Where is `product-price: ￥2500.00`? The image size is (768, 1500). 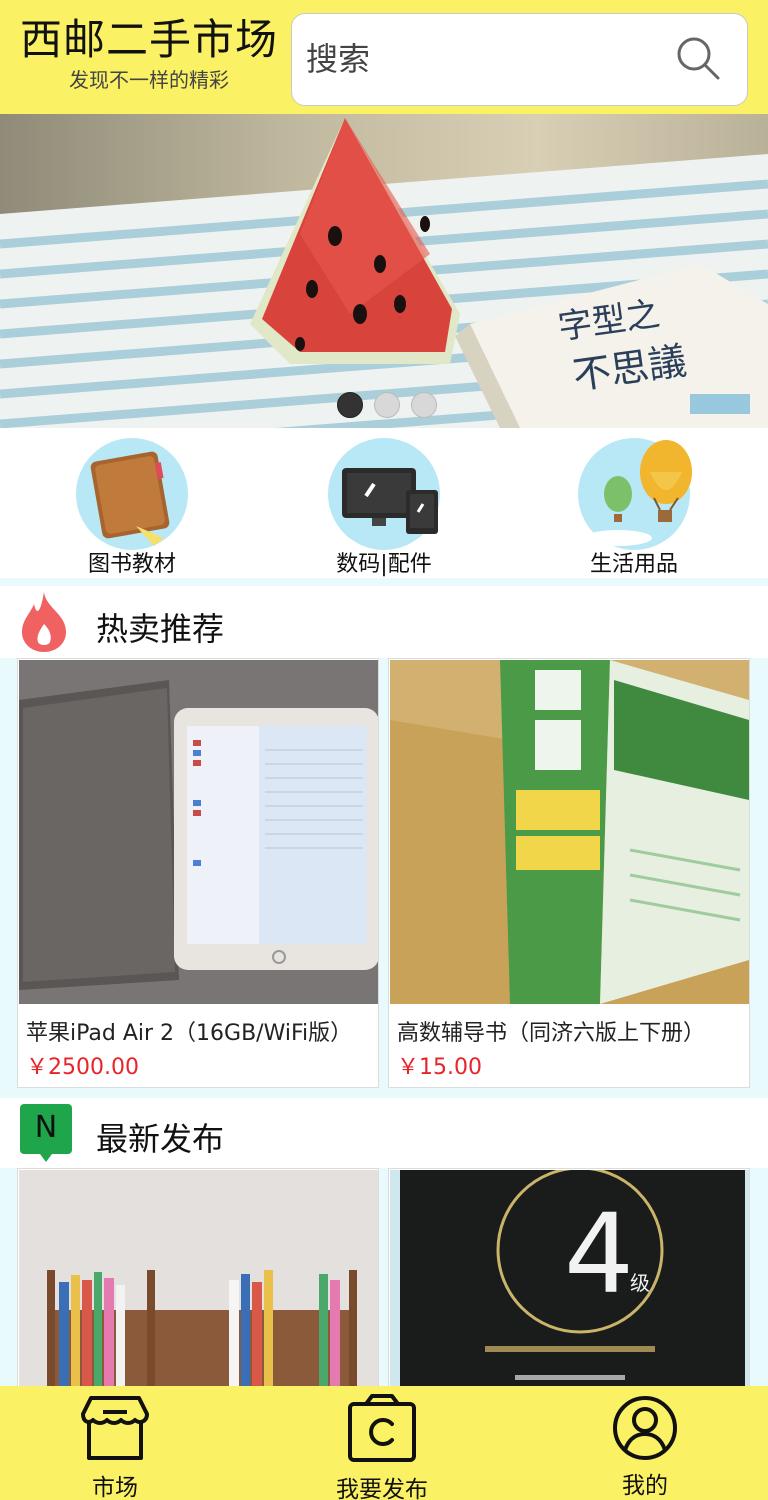 product-price: ￥2500.00 is located at coordinates (82, 1067).